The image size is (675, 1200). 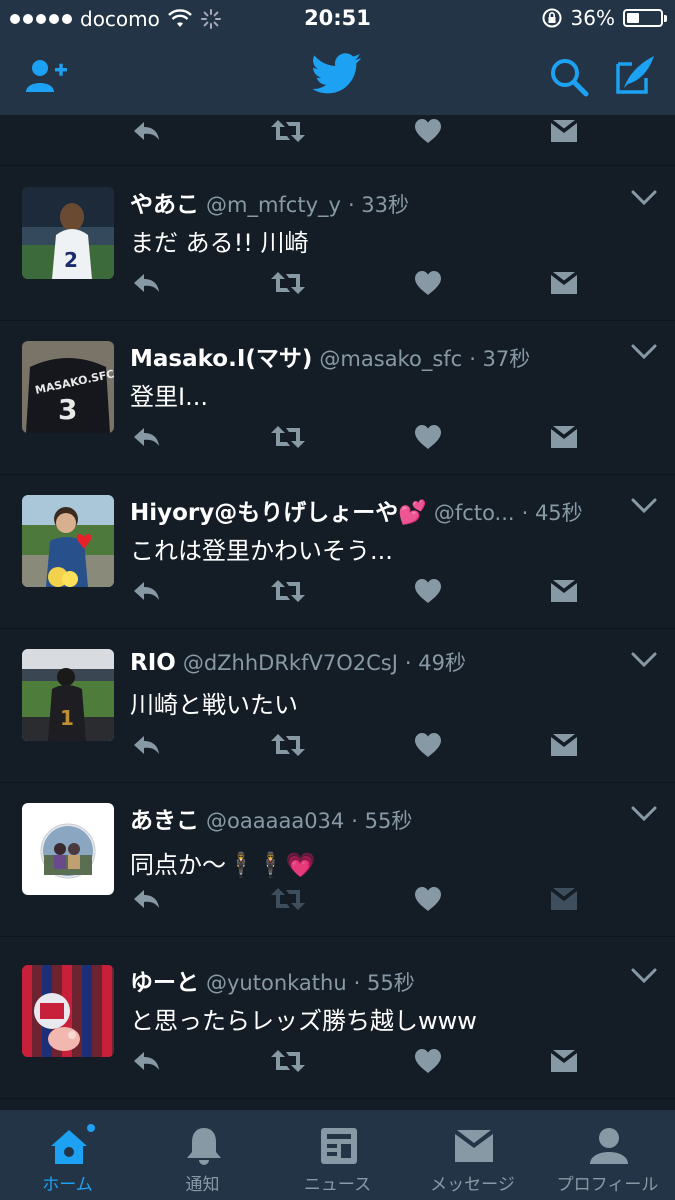 What do you see at coordinates (636, 75) in the screenshot?
I see `compose-icon` at bounding box center [636, 75].